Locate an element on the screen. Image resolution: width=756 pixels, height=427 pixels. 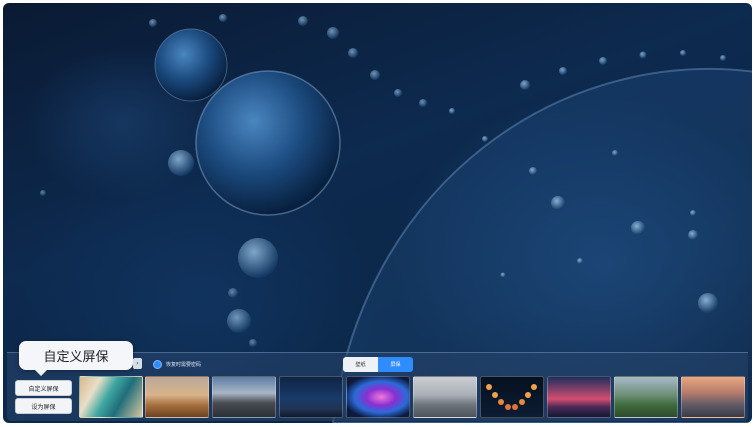
thumbnail-moon-phases is located at coordinates (512, 397).